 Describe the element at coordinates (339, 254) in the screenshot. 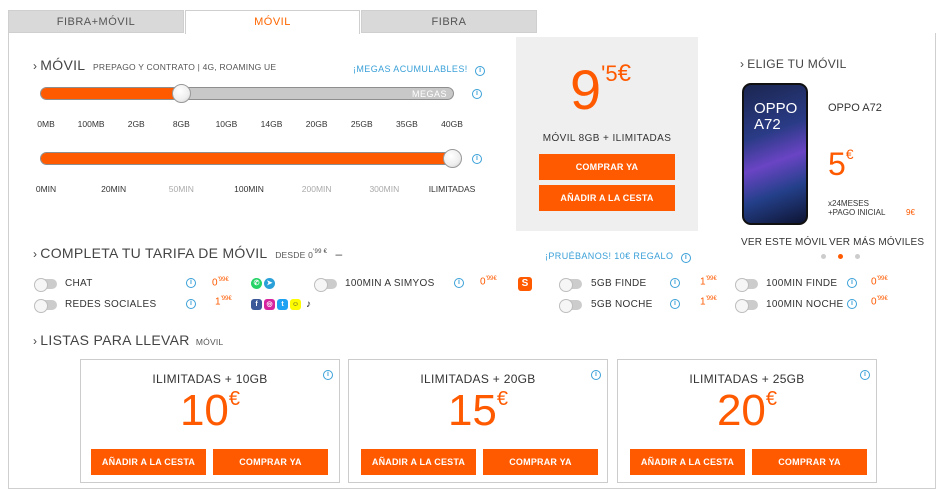

I see `completa-dash: –` at that location.